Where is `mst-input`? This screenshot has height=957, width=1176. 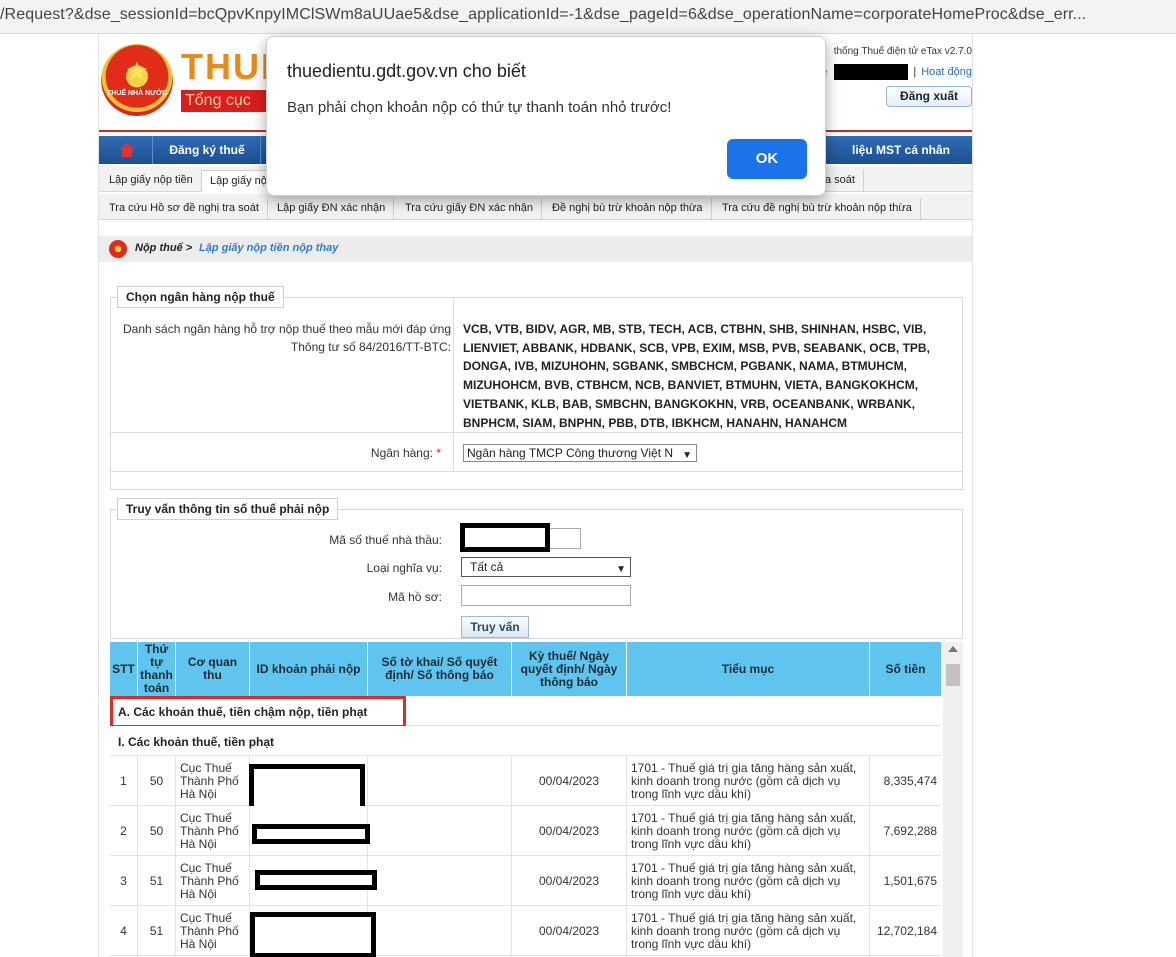
mst-input is located at coordinates (520, 537).